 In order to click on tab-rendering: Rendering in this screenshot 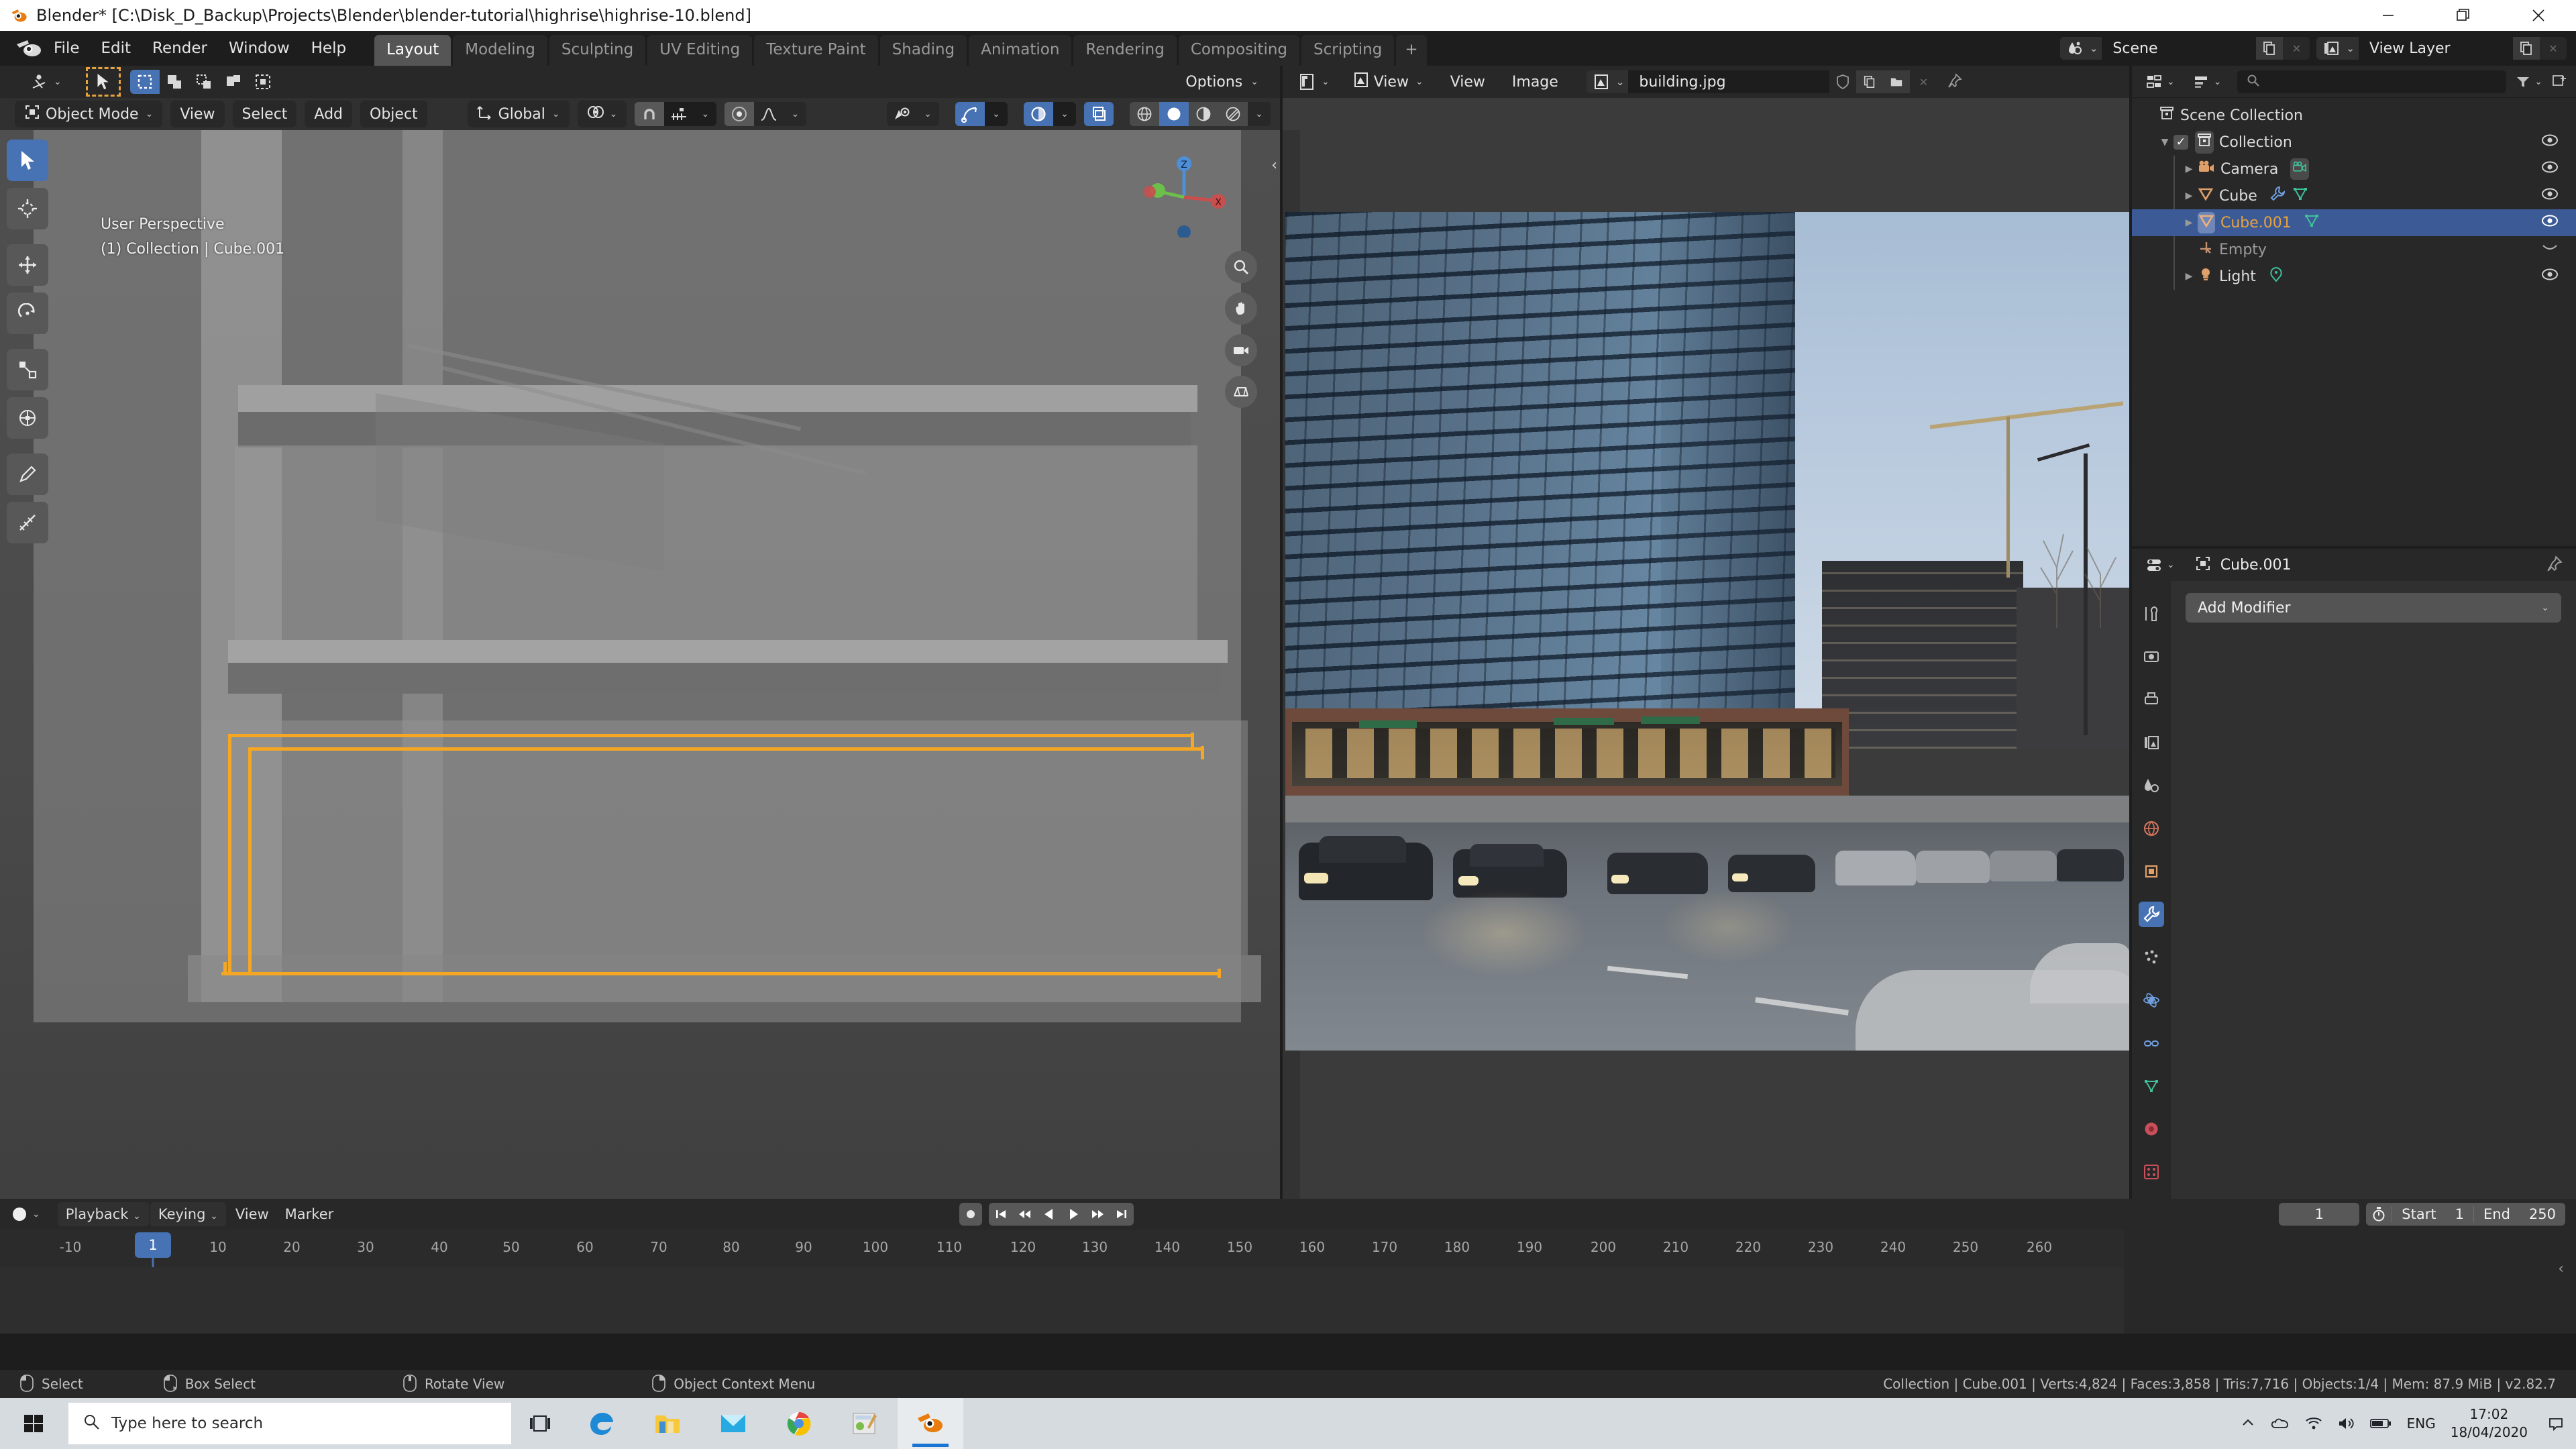, I will do `click(1125, 50)`.